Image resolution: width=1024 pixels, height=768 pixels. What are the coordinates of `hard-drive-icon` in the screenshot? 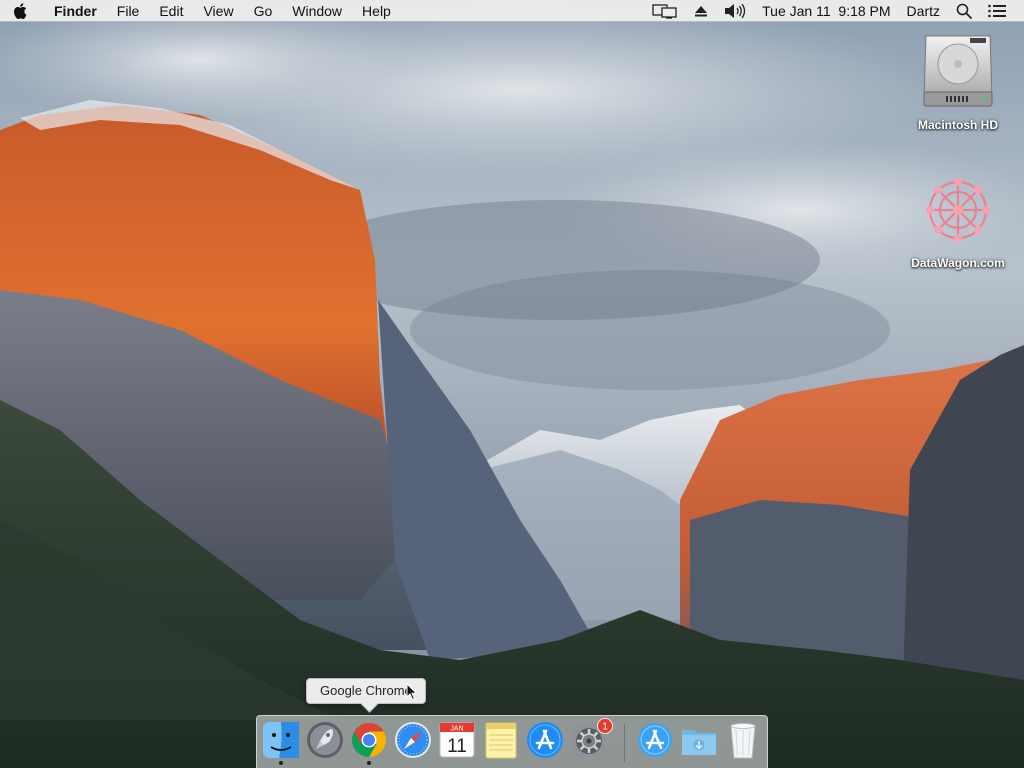 It's located at (958, 71).